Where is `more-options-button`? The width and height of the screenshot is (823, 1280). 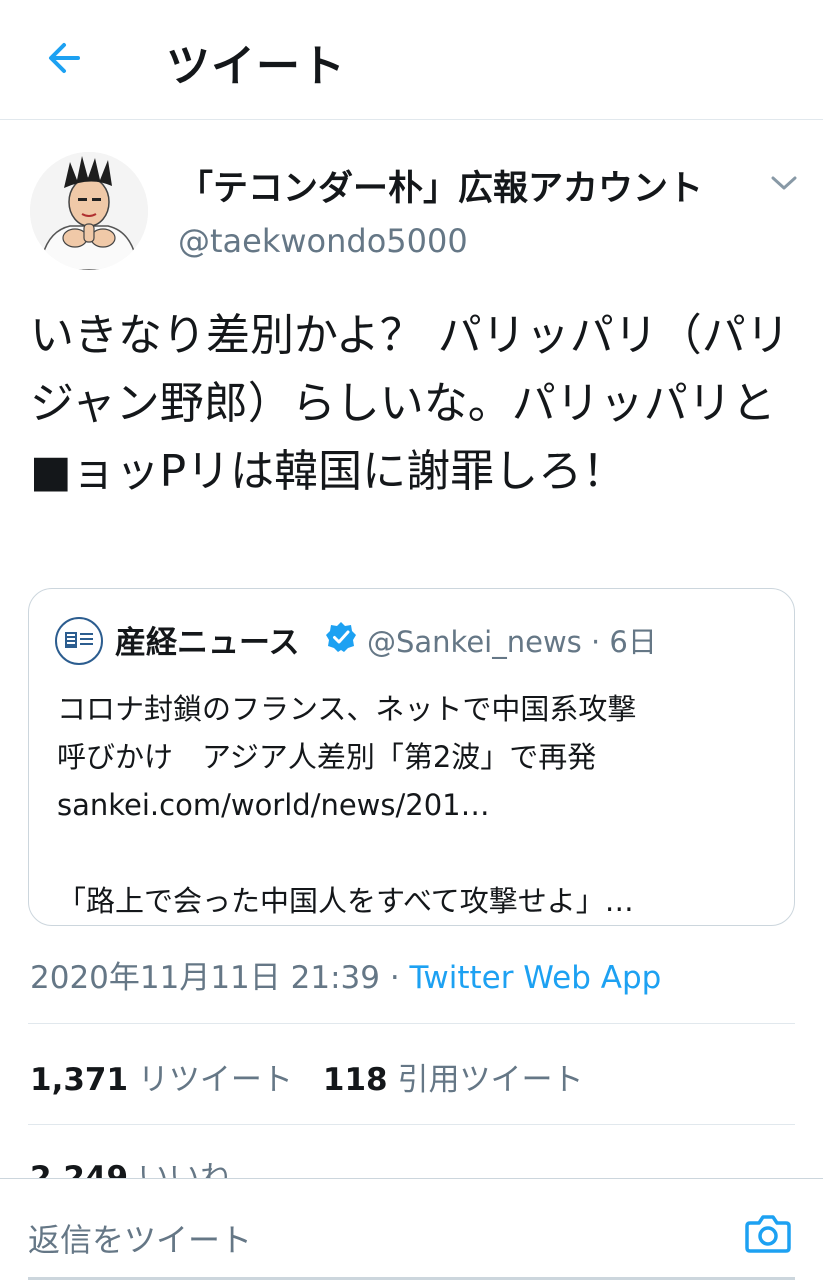
more-options-button is located at coordinates (784, 183).